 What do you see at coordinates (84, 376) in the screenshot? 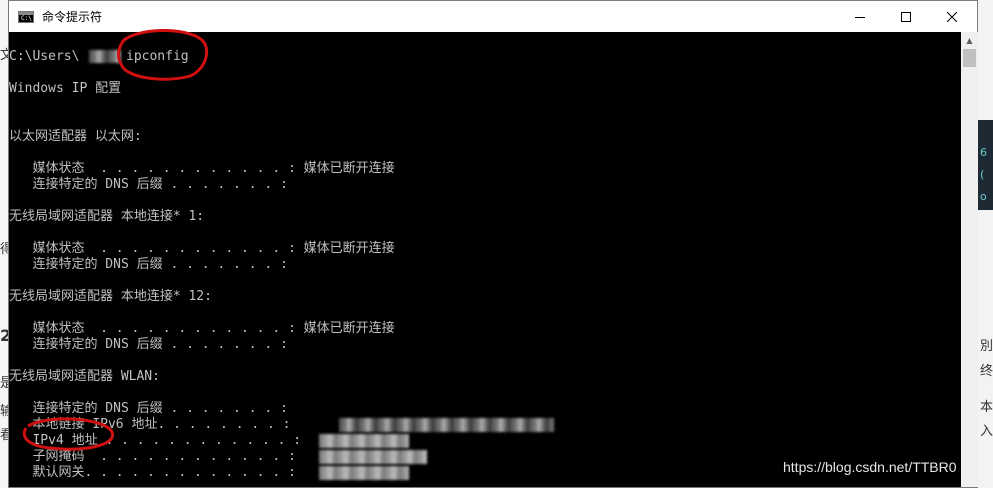
I see `console-line: 无线局域网适配器 WLAN:` at bounding box center [84, 376].